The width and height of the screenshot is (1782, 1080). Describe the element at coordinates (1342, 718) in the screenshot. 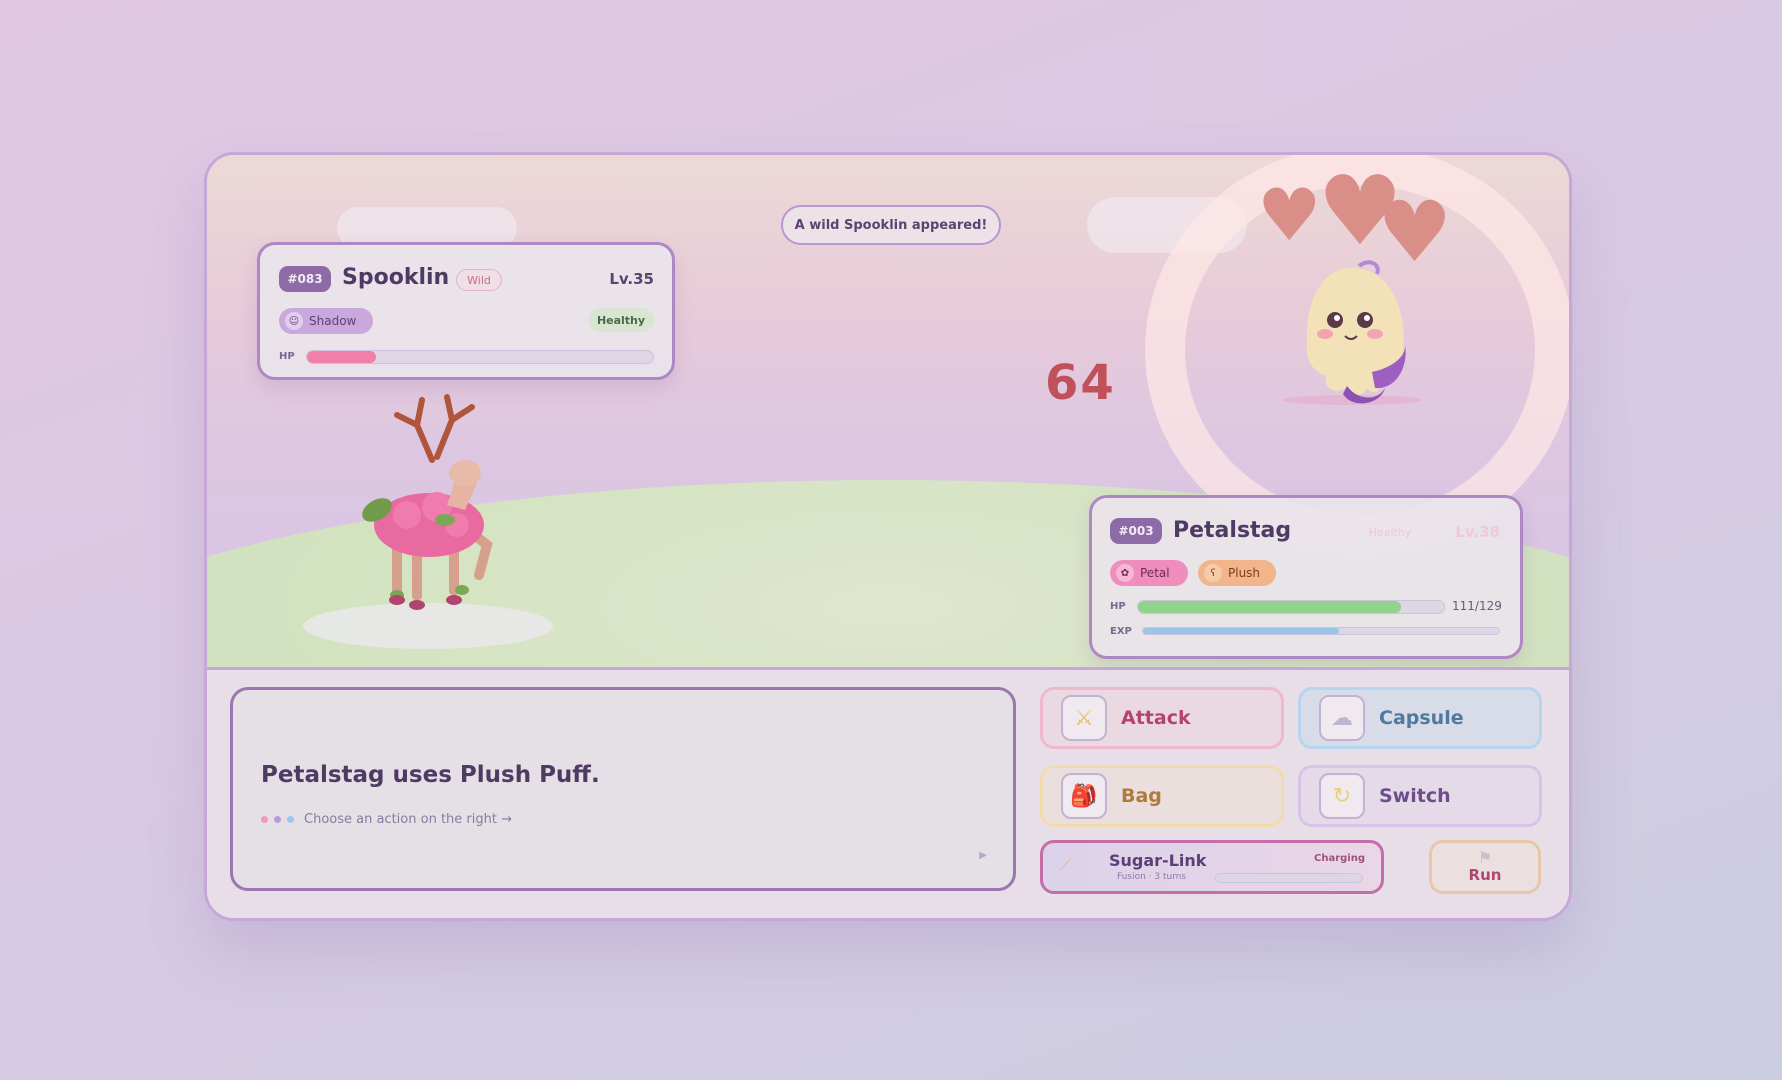

I see `cloud-capsule-icon: ☁` at that location.